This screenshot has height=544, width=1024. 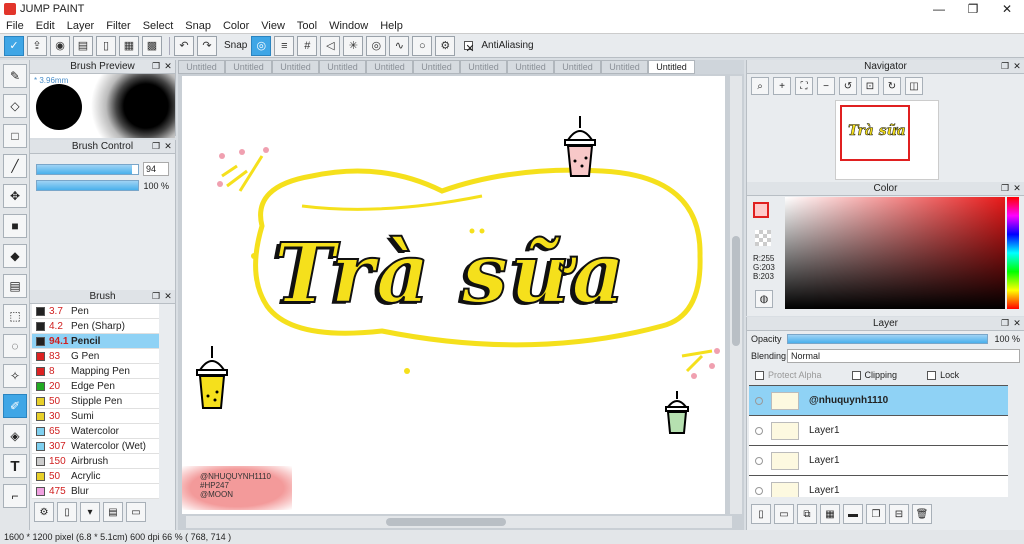 I want to click on pen-tool-icon: ✎, so click(x=15, y=76).